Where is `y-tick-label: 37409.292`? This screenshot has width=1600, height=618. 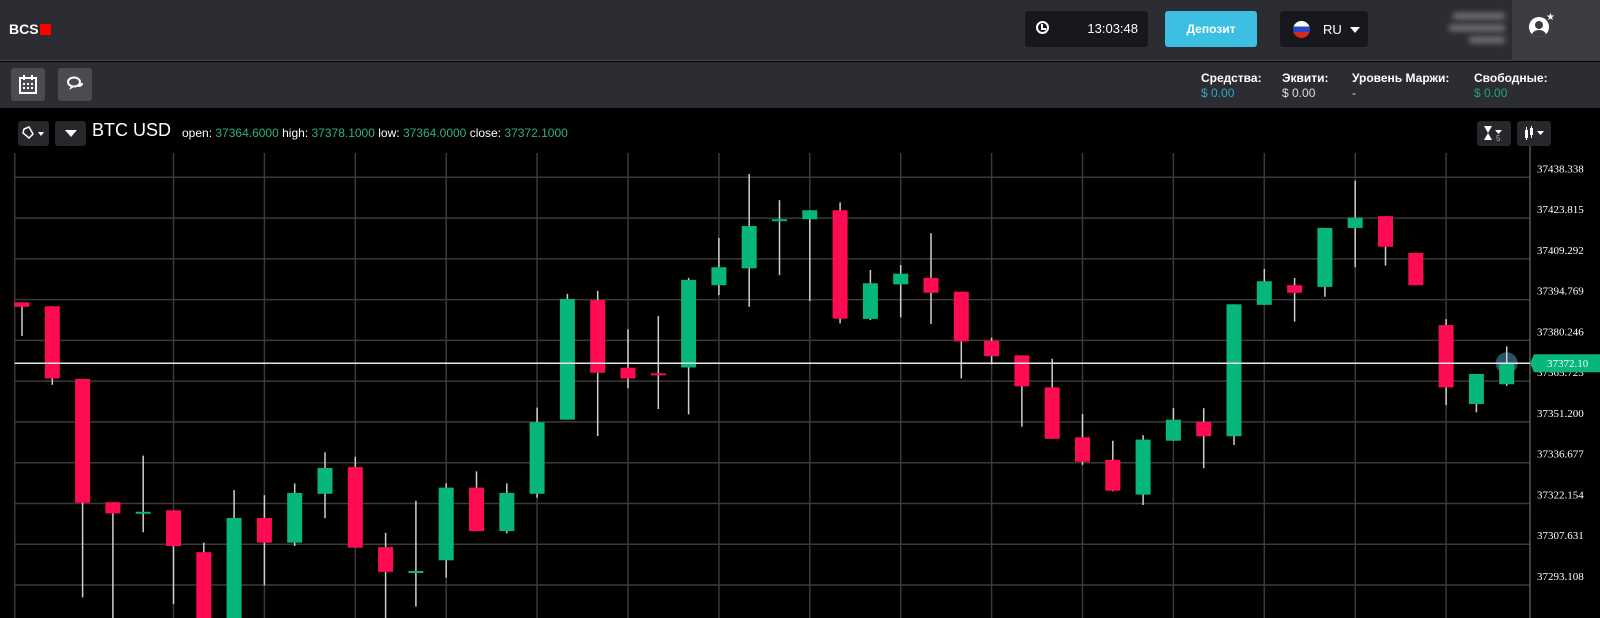 y-tick-label: 37409.292 is located at coordinates (1560, 251).